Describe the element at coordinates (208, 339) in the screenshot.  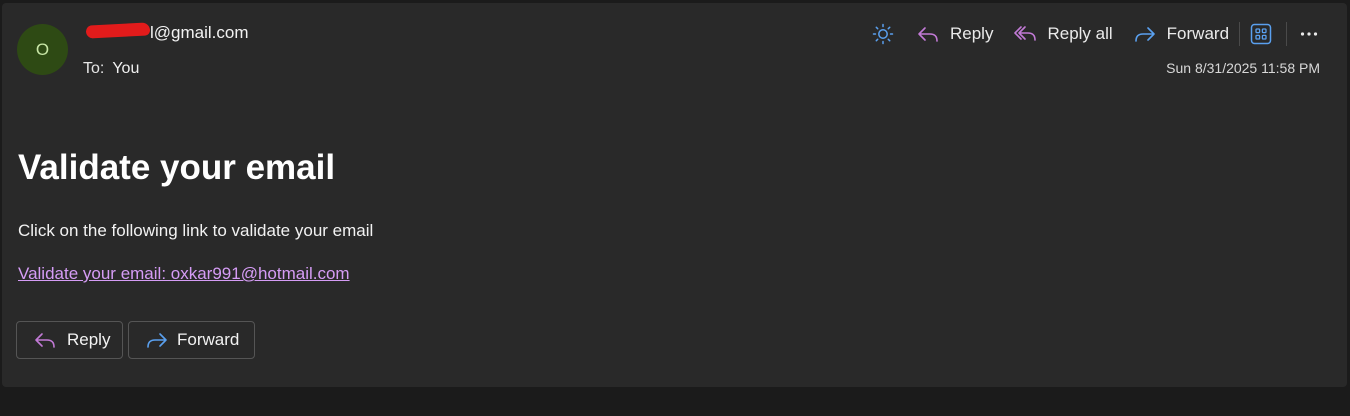
I see `footer-forward-label: Forward` at that location.